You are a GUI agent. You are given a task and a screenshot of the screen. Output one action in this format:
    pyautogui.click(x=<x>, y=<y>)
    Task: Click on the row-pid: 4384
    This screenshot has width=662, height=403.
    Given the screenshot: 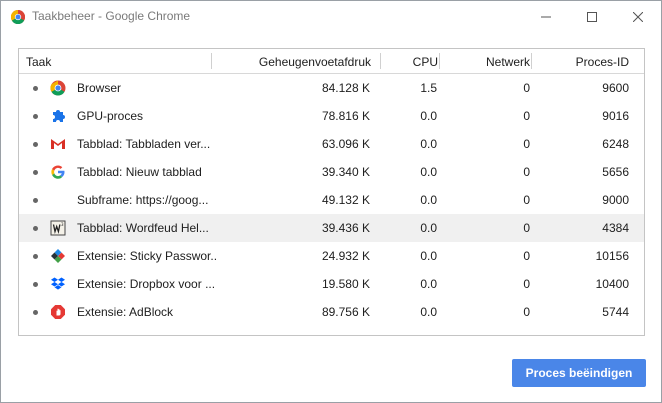 What is the action you would take?
    pyautogui.click(x=615, y=228)
    